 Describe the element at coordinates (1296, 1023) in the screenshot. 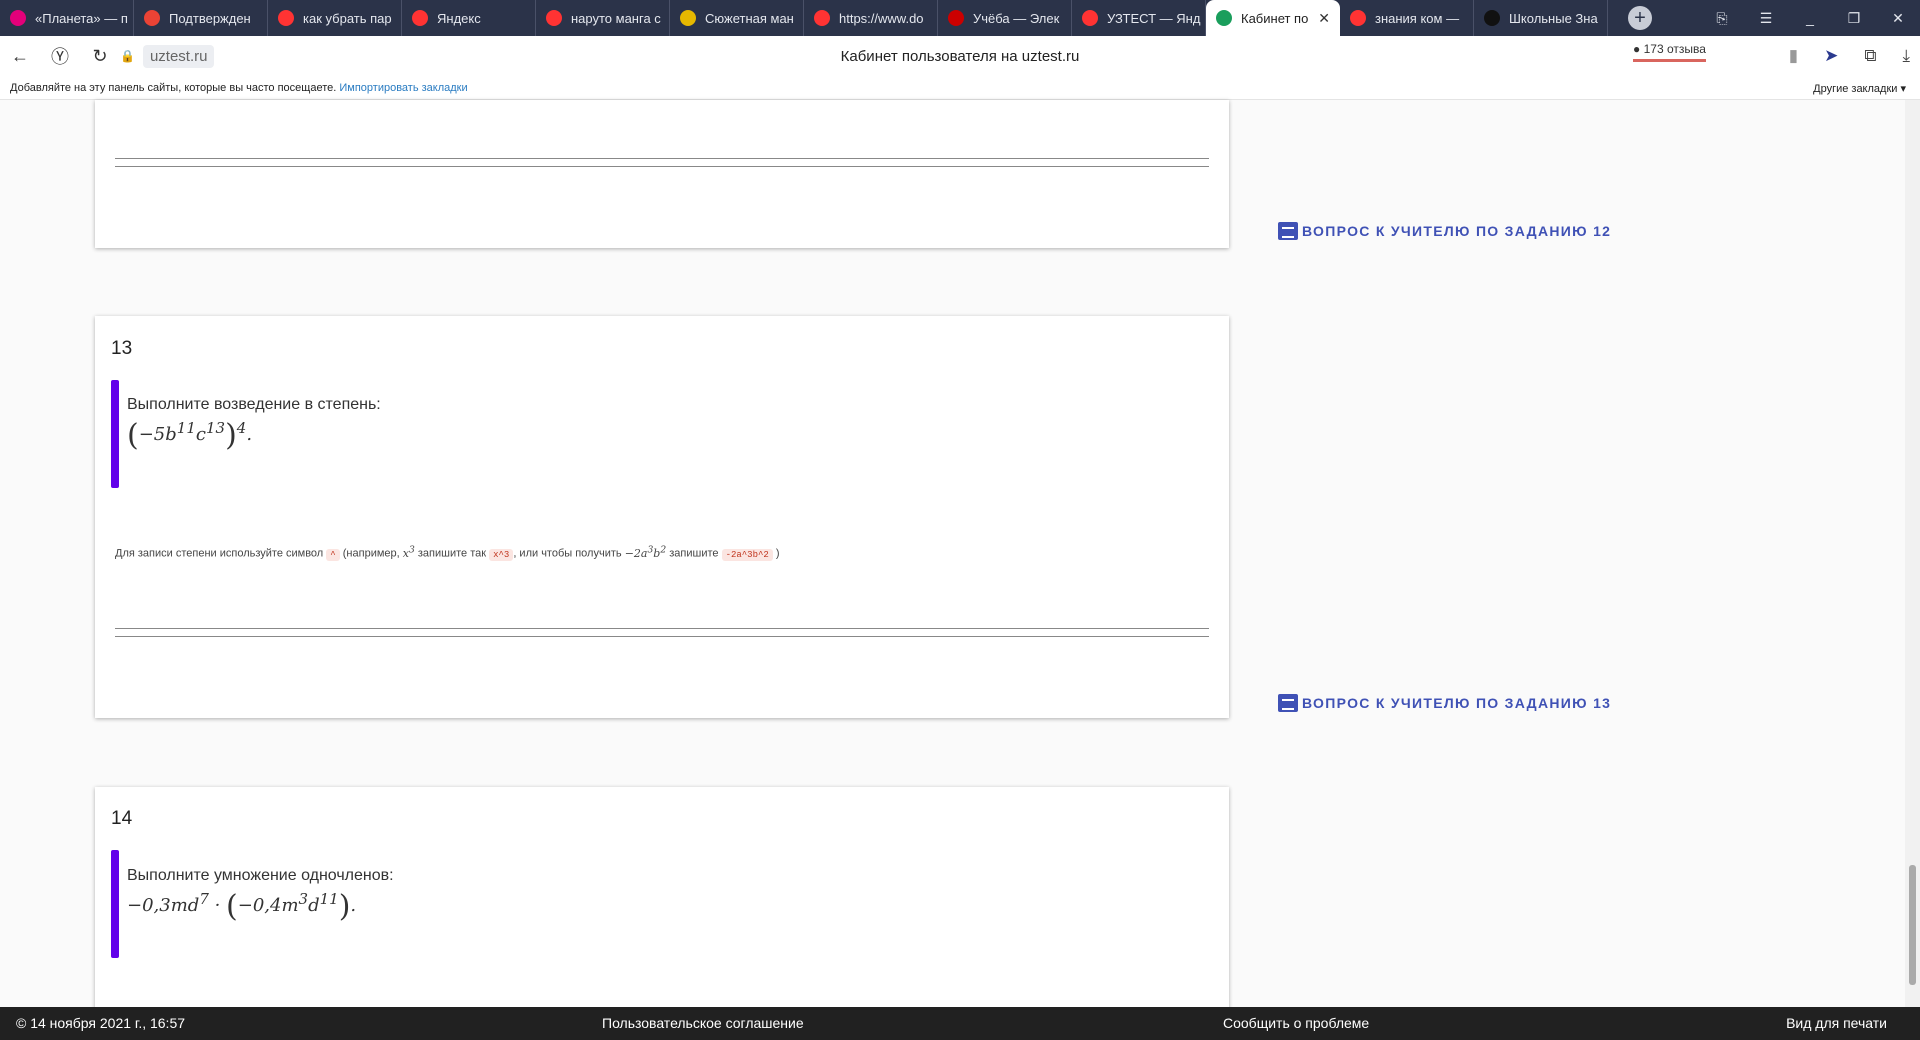

I see `report-problem-link: Сообщить о проблеме` at that location.